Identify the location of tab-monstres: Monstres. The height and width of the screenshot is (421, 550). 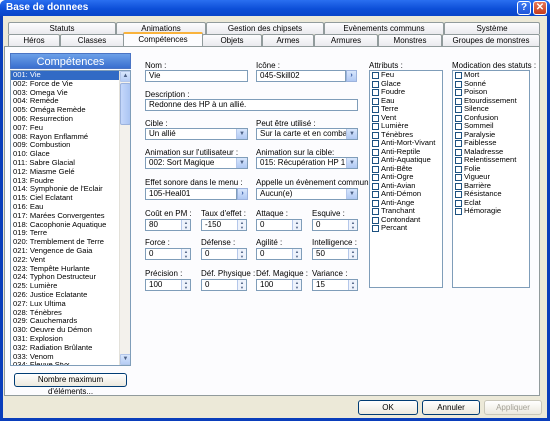
(410, 40).